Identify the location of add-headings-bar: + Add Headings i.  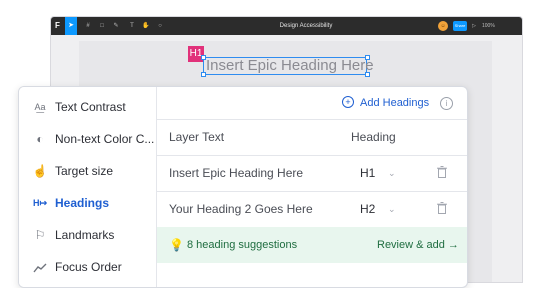
(312, 103).